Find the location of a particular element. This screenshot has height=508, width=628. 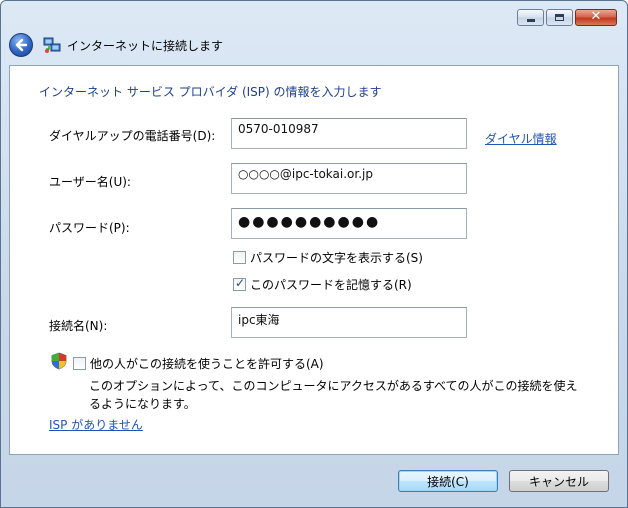

password-label: パスワード(P): is located at coordinates (89, 228).